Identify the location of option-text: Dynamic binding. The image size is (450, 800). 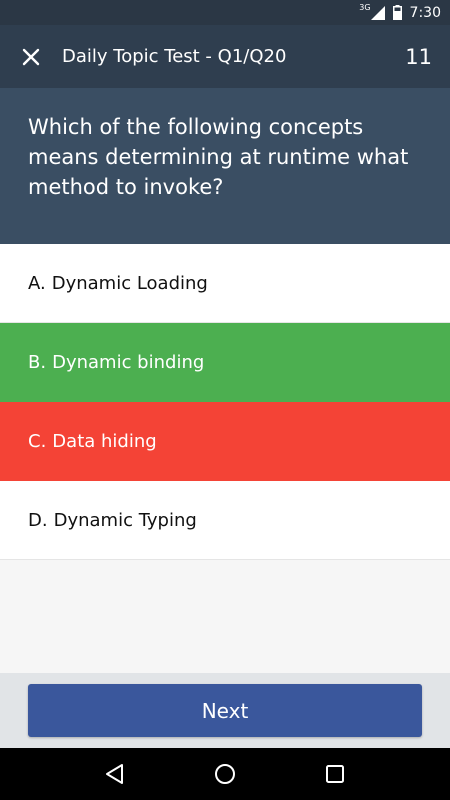
(128, 362).